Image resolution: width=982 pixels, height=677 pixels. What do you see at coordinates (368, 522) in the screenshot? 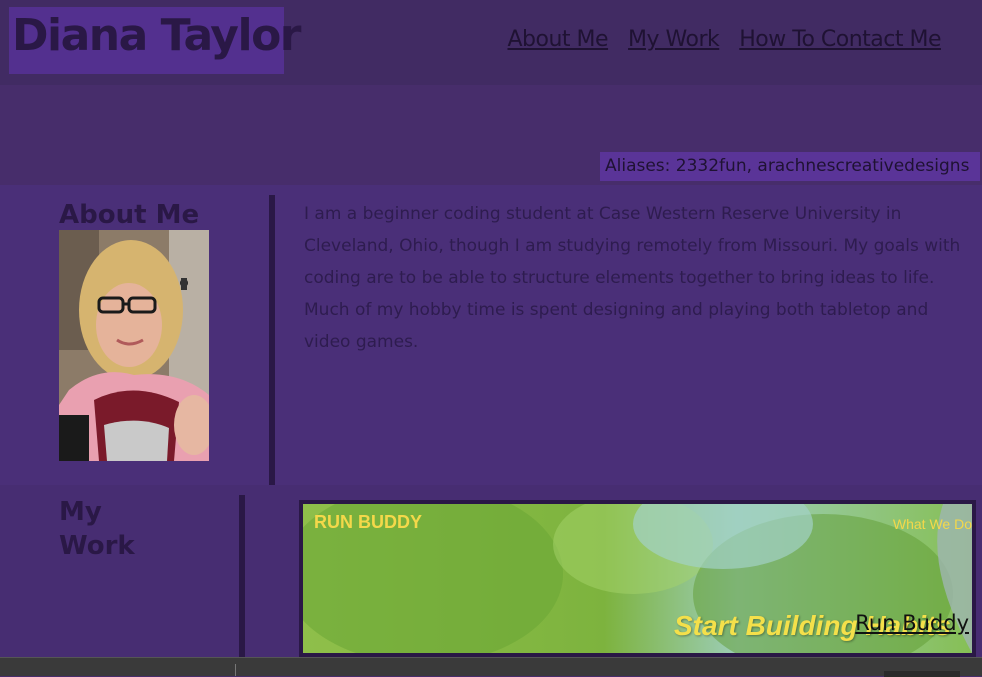
I see `project-logo: RUN BUDDY` at bounding box center [368, 522].